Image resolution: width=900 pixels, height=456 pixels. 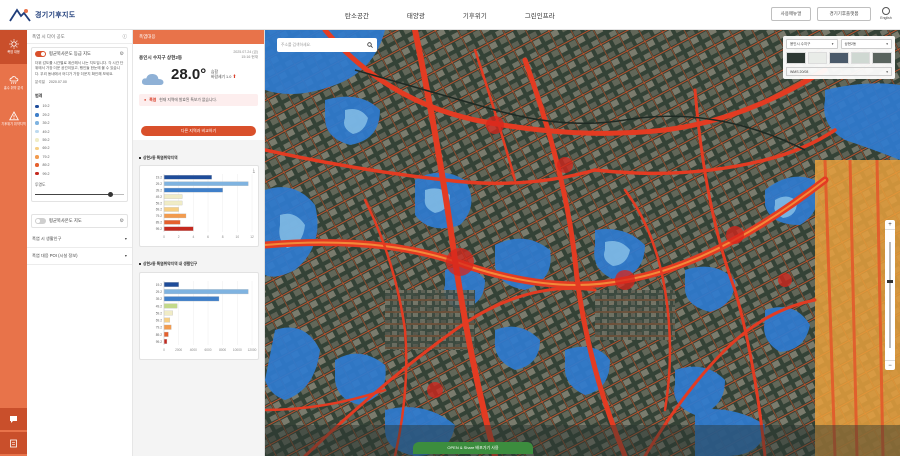 What do you see at coordinates (198, 37) in the screenshot?
I see `heat-panel-header: 폭염대응` at bounding box center [198, 37].